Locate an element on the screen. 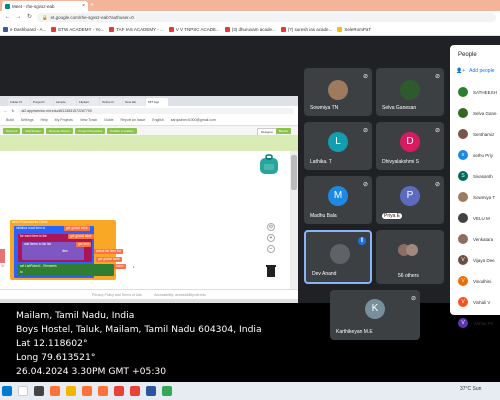  add-people-button: 👤+ Add people is located at coordinates (475, 71).